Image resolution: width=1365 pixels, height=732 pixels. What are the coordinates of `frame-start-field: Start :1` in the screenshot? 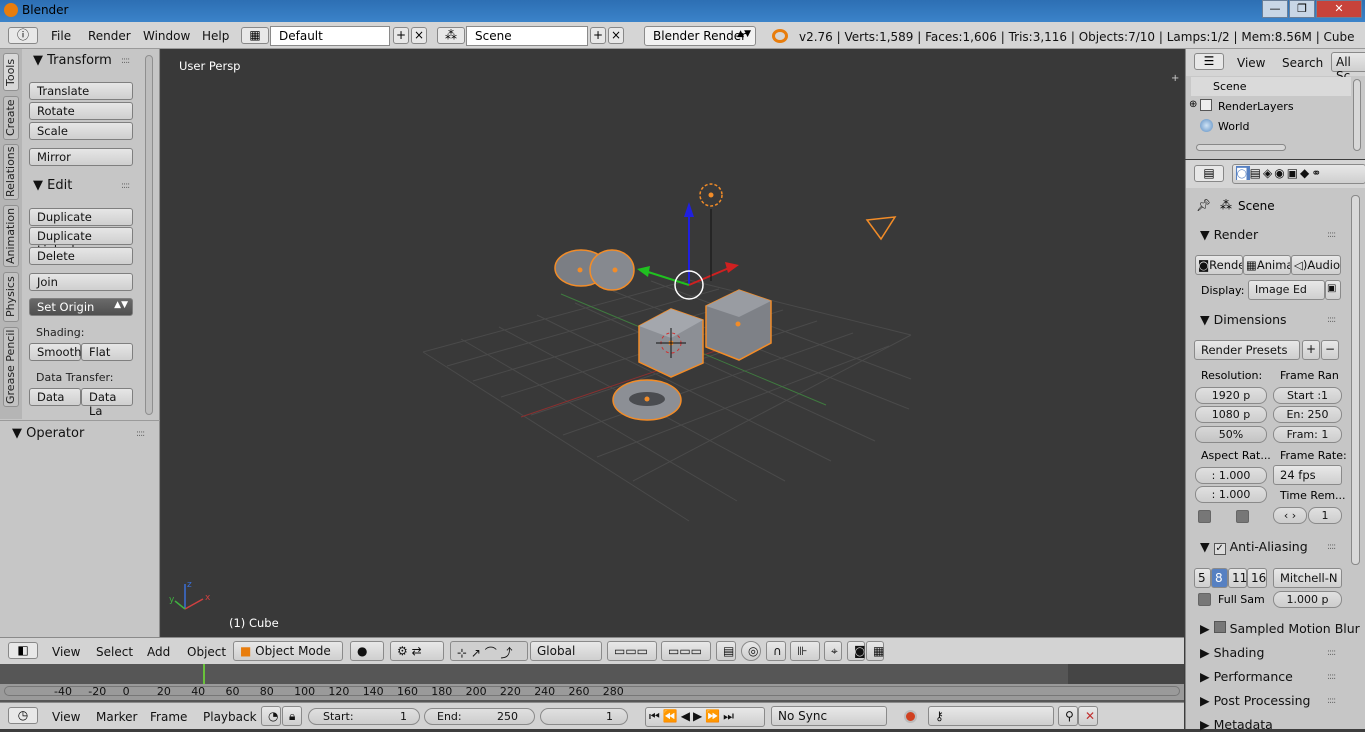 It's located at (1307, 395).